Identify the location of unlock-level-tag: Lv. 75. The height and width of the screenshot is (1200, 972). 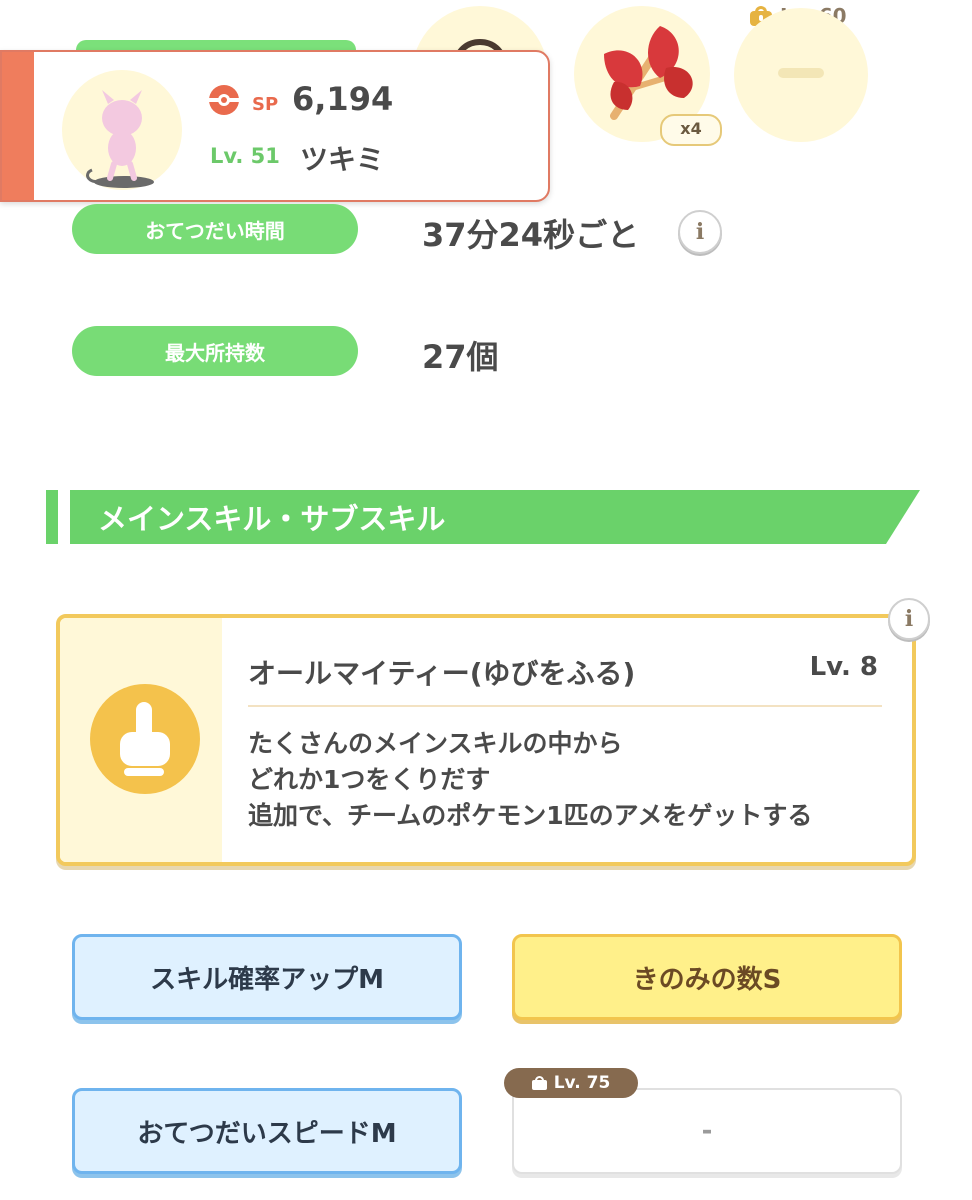
(571, 1083).